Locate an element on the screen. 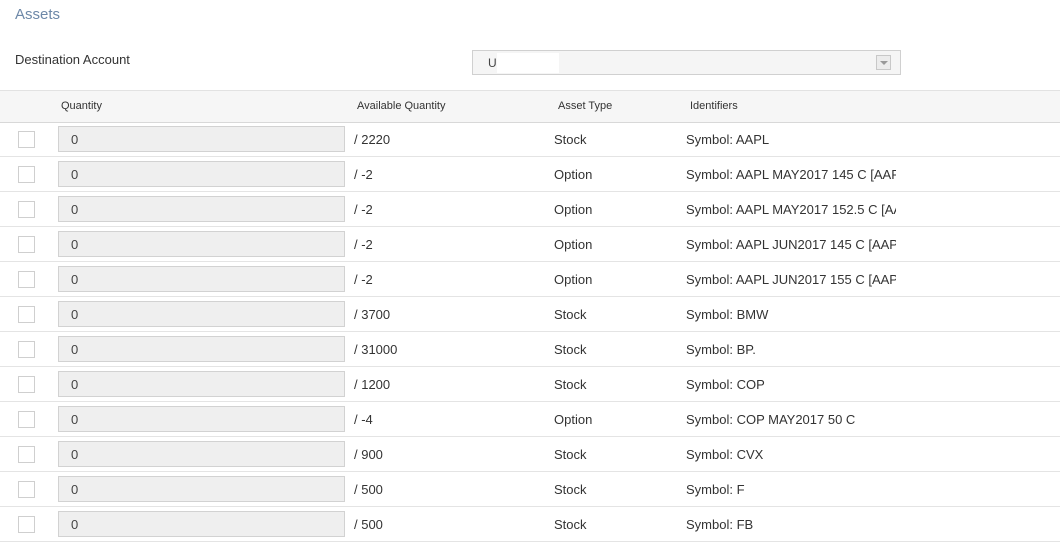 The image size is (1060, 542). identifier: Symbol: AAPL JUN2017 145 C [AAPL is located at coordinates (791, 244).